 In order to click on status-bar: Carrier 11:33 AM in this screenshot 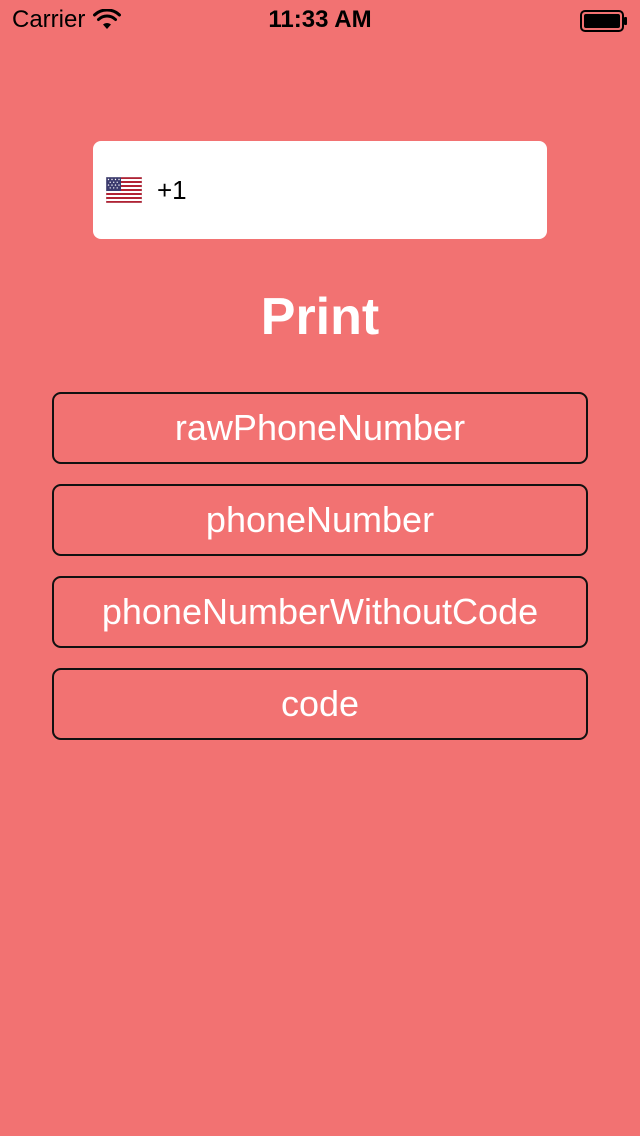, I will do `click(320, 20)`.